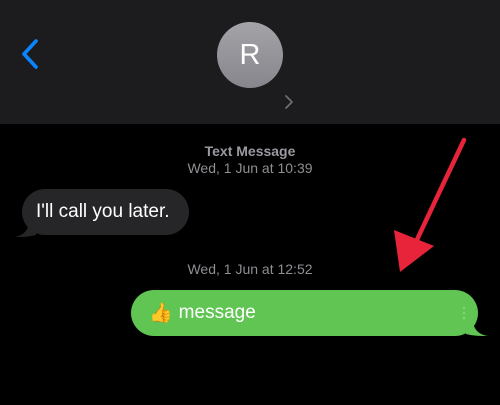 The height and width of the screenshot is (405, 500). I want to click on thread-meta-header: Text Message Wed, 1 Jun at 10:39, so click(250, 160).